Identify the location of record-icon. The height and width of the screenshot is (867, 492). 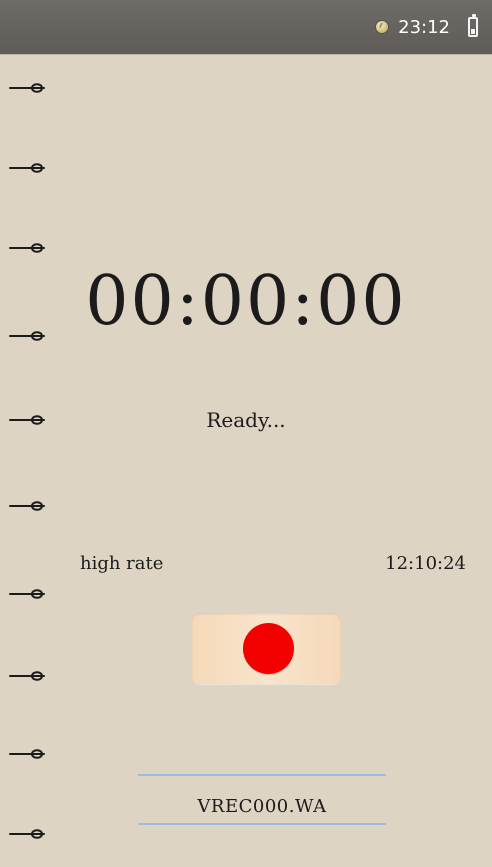
(268, 648).